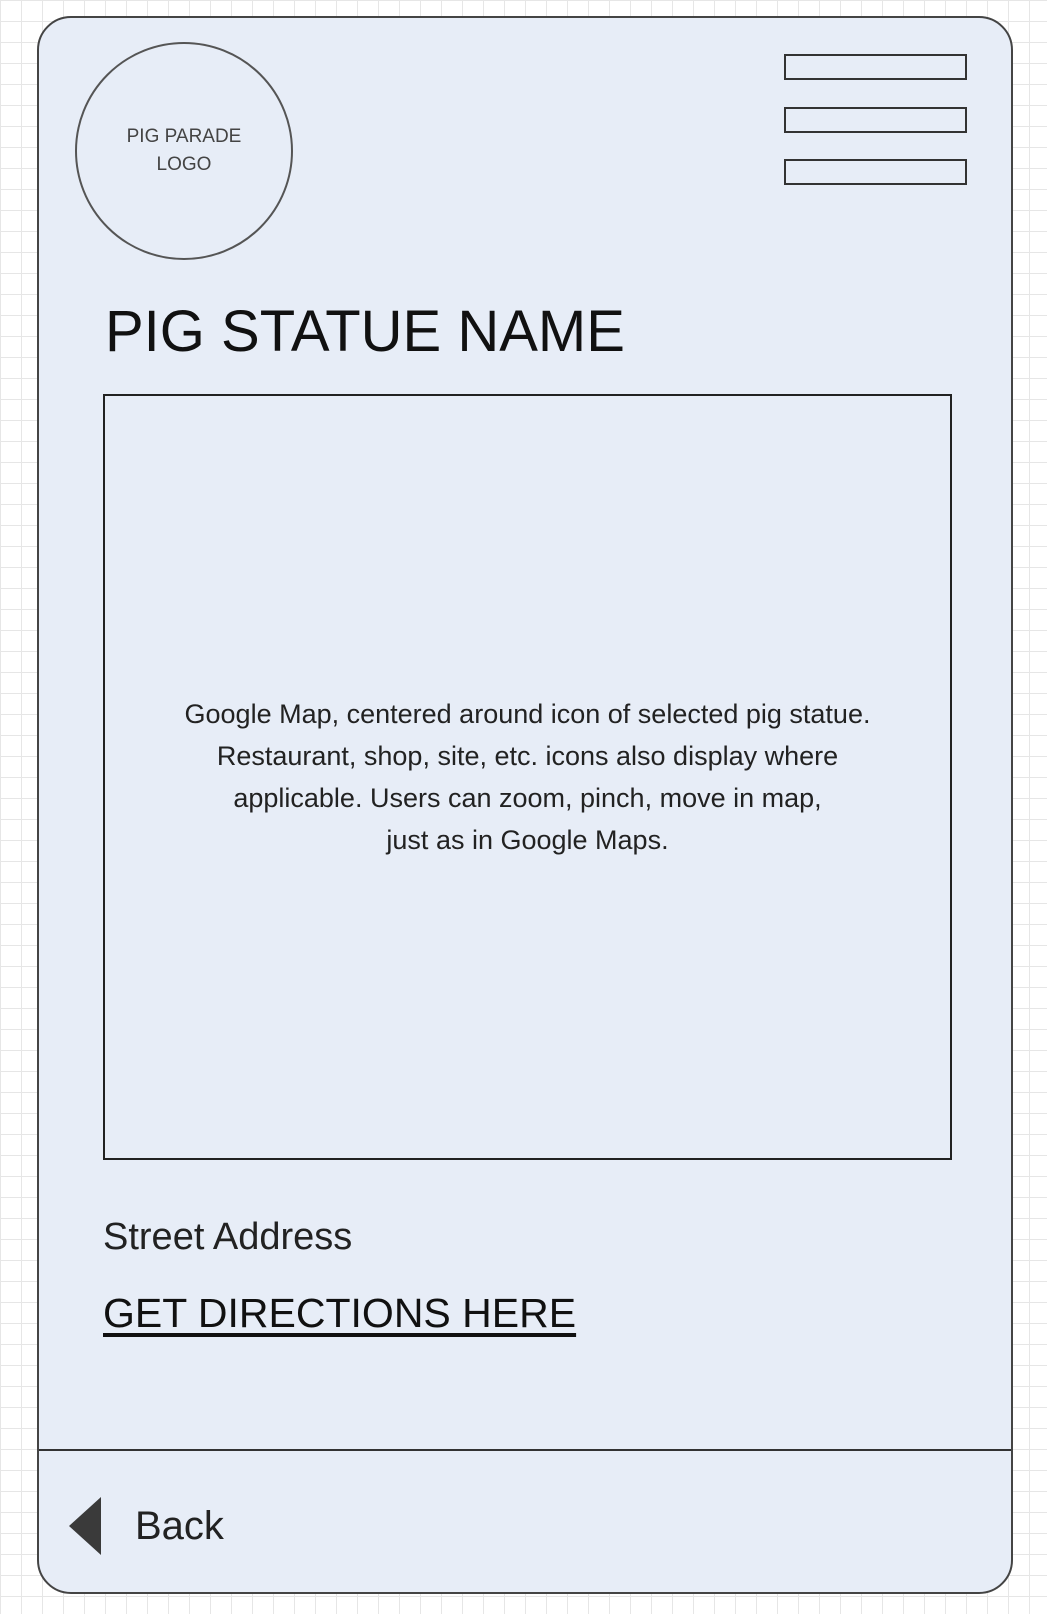 The width and height of the screenshot is (1047, 1614). Describe the element at coordinates (875, 172) in the screenshot. I see `menu-bar-bottom` at that location.